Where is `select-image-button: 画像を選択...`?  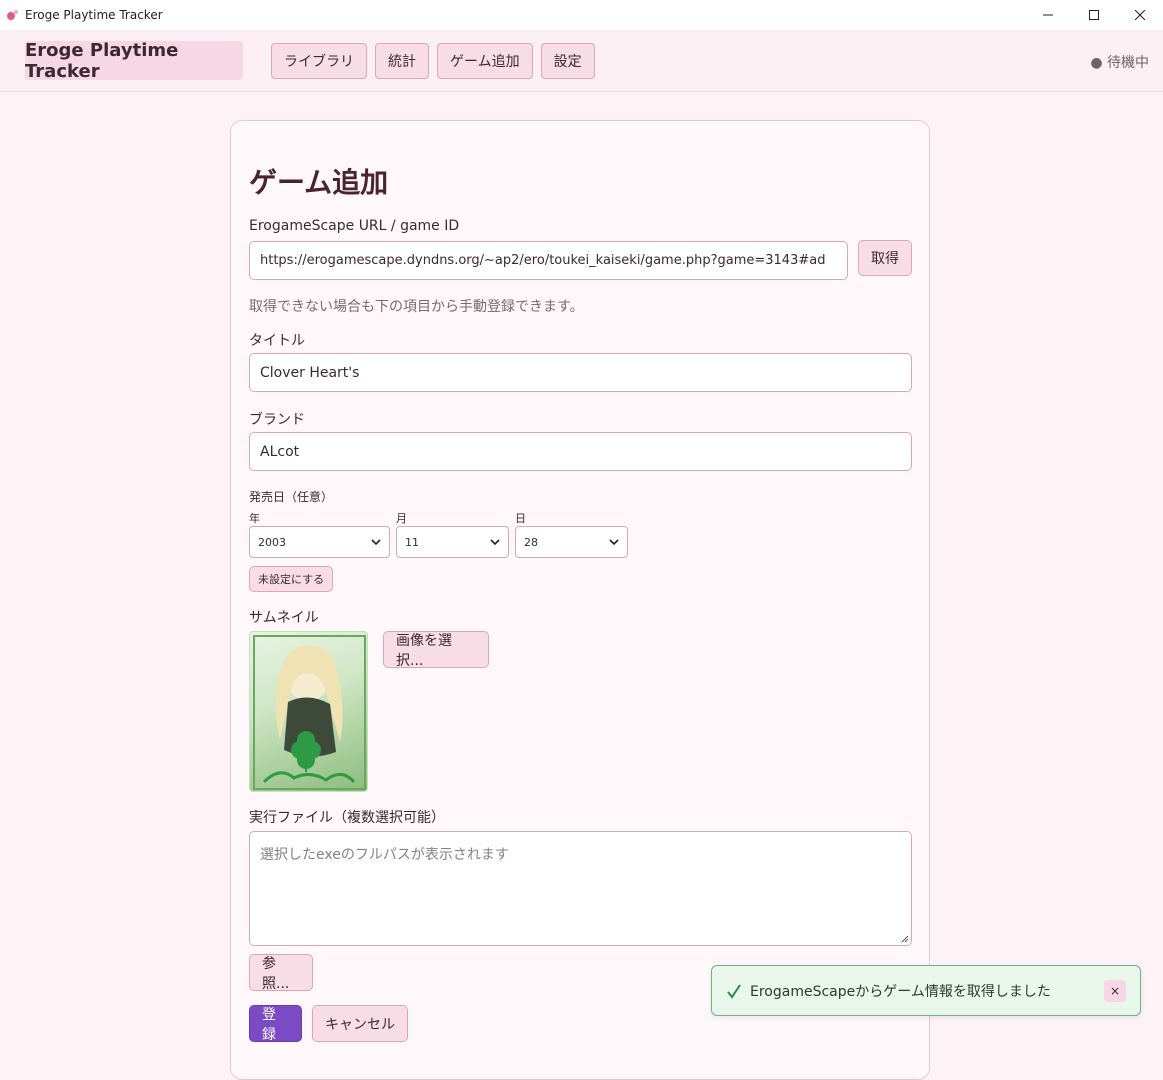
select-image-button: 画像を選択... is located at coordinates (436, 650).